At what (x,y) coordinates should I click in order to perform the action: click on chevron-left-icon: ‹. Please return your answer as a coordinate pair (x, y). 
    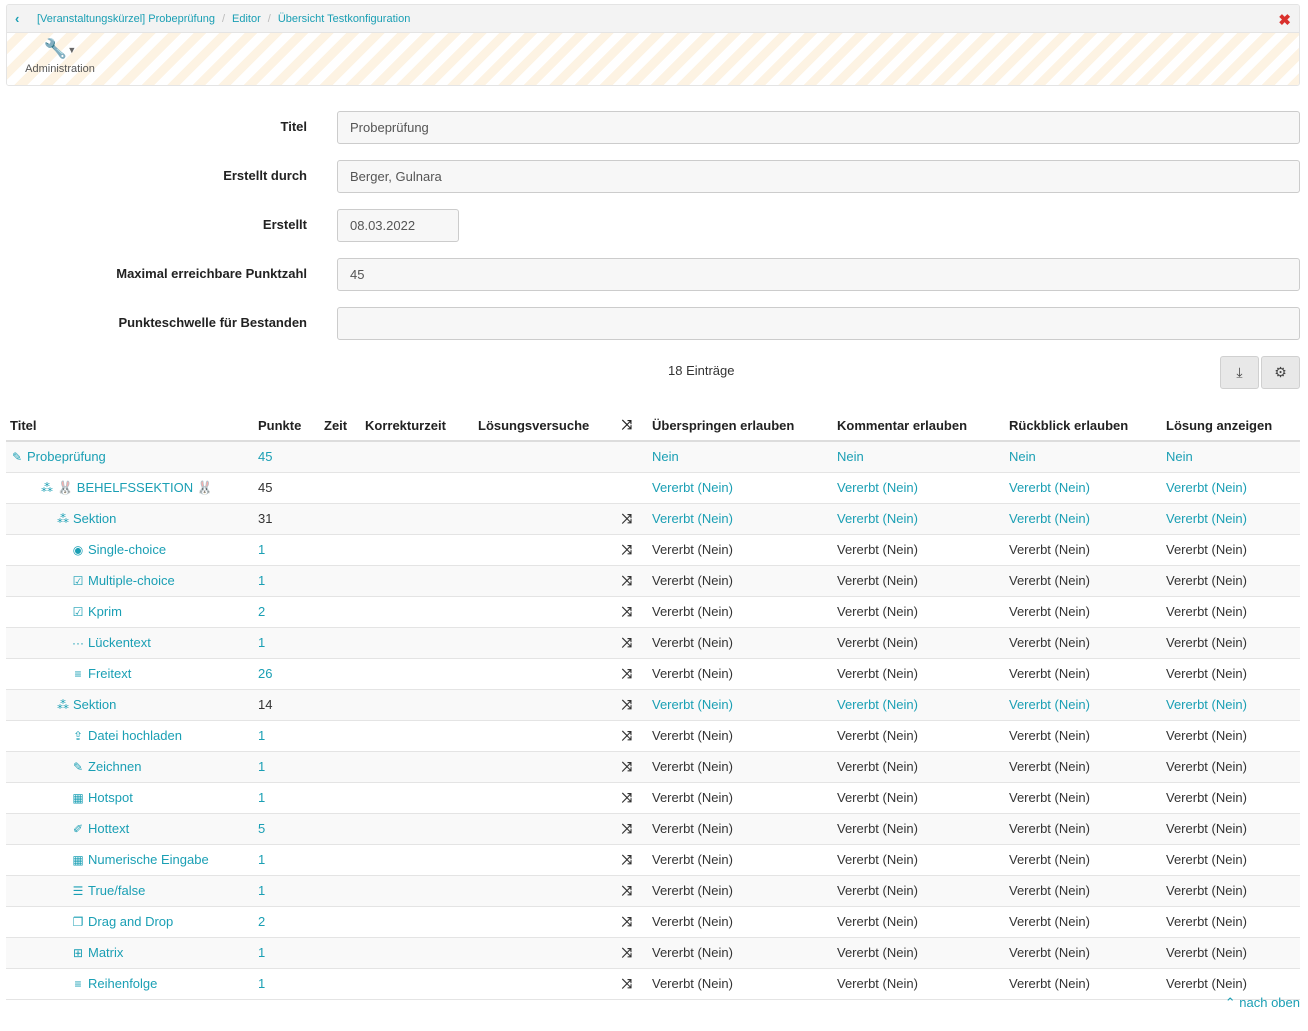
    Looking at the image, I should click on (26, 18).